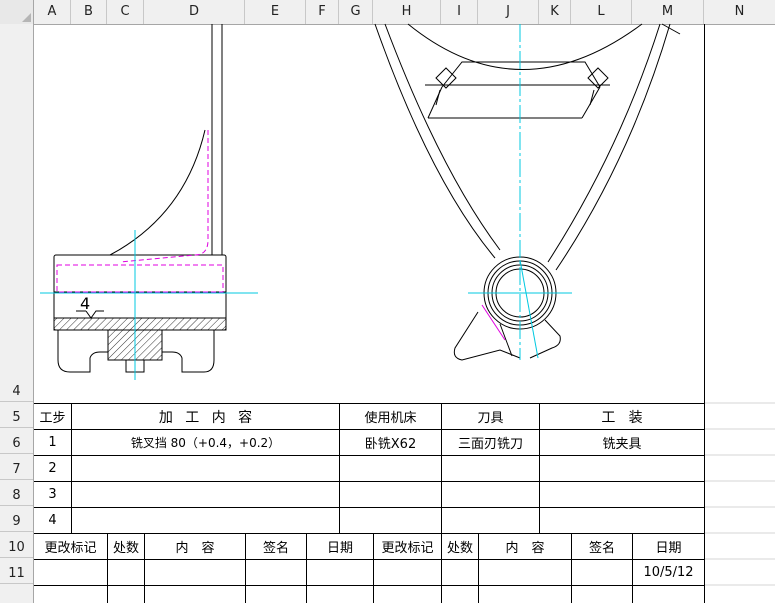 This screenshot has width=775, height=603. What do you see at coordinates (205, 494) in the screenshot?
I see `row-3-content` at bounding box center [205, 494].